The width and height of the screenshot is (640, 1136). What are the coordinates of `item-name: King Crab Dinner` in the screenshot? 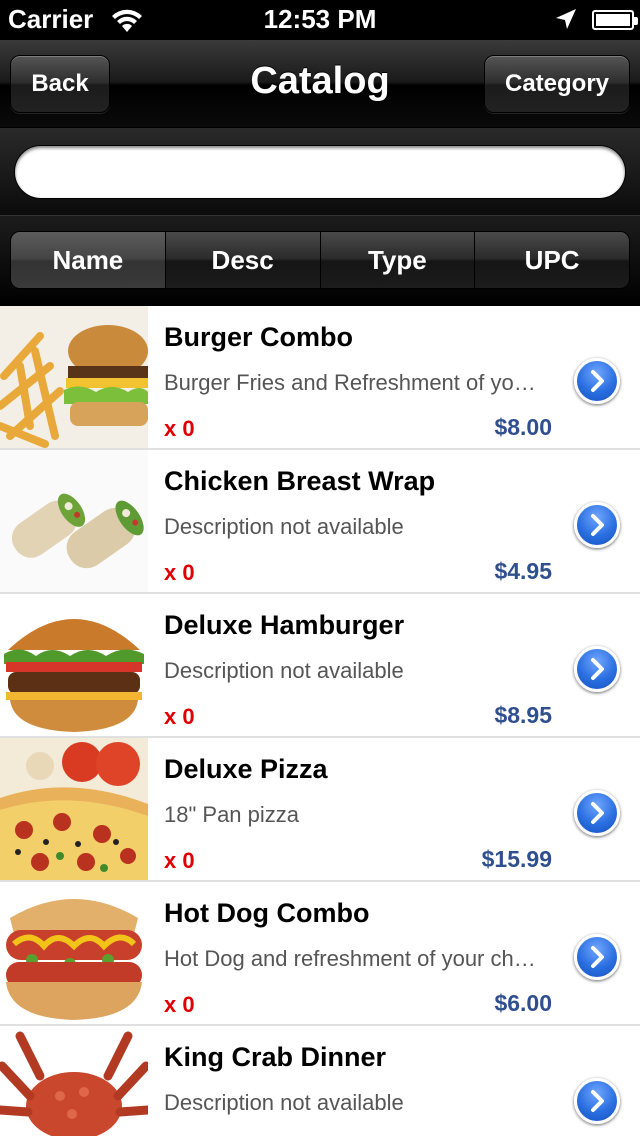 It's located at (275, 1057).